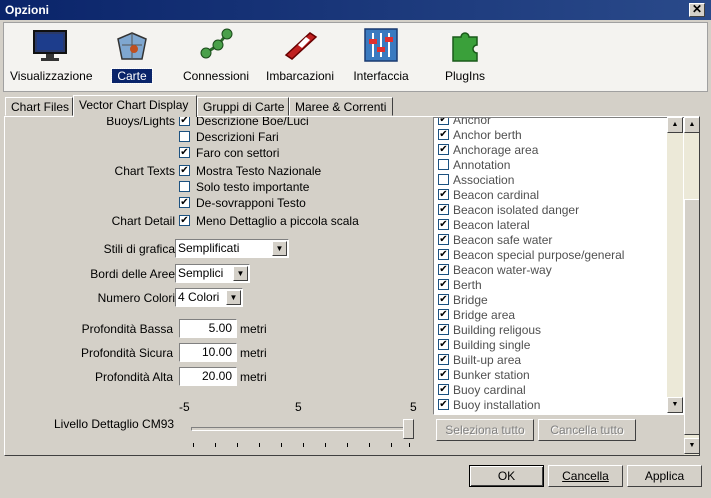  What do you see at coordinates (531, 254) in the screenshot?
I see `list-item: ✔ Beacon special purpose/general` at bounding box center [531, 254].